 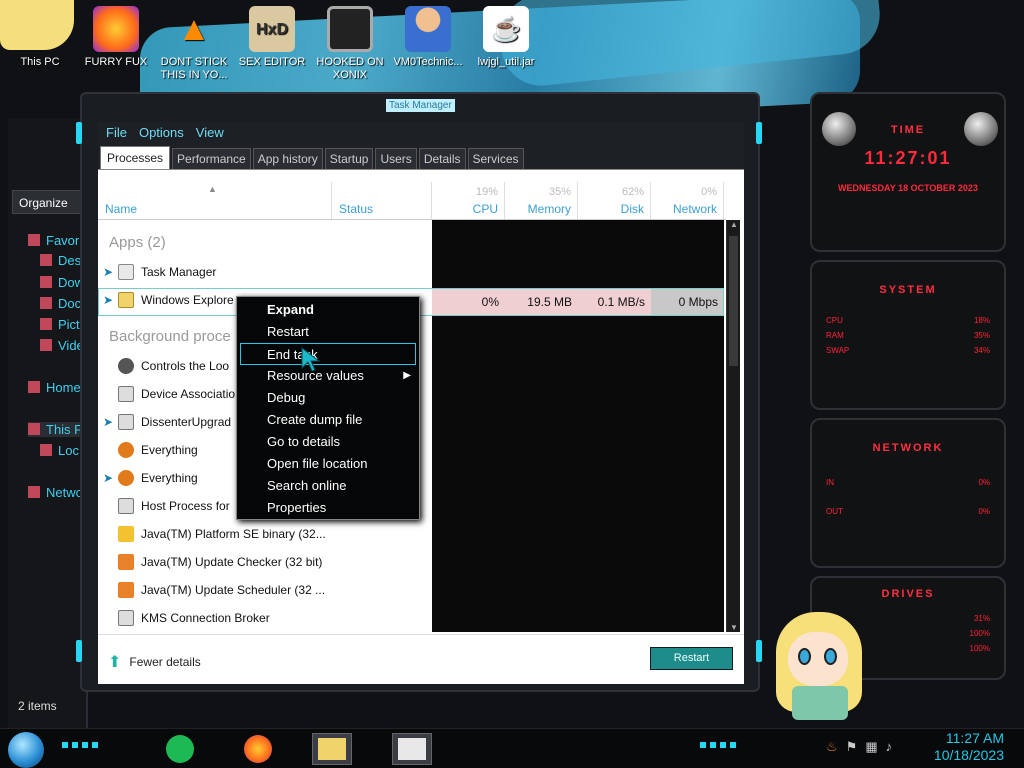 What do you see at coordinates (328, 398) in the screenshot?
I see `menu-item-debug: Debug` at bounding box center [328, 398].